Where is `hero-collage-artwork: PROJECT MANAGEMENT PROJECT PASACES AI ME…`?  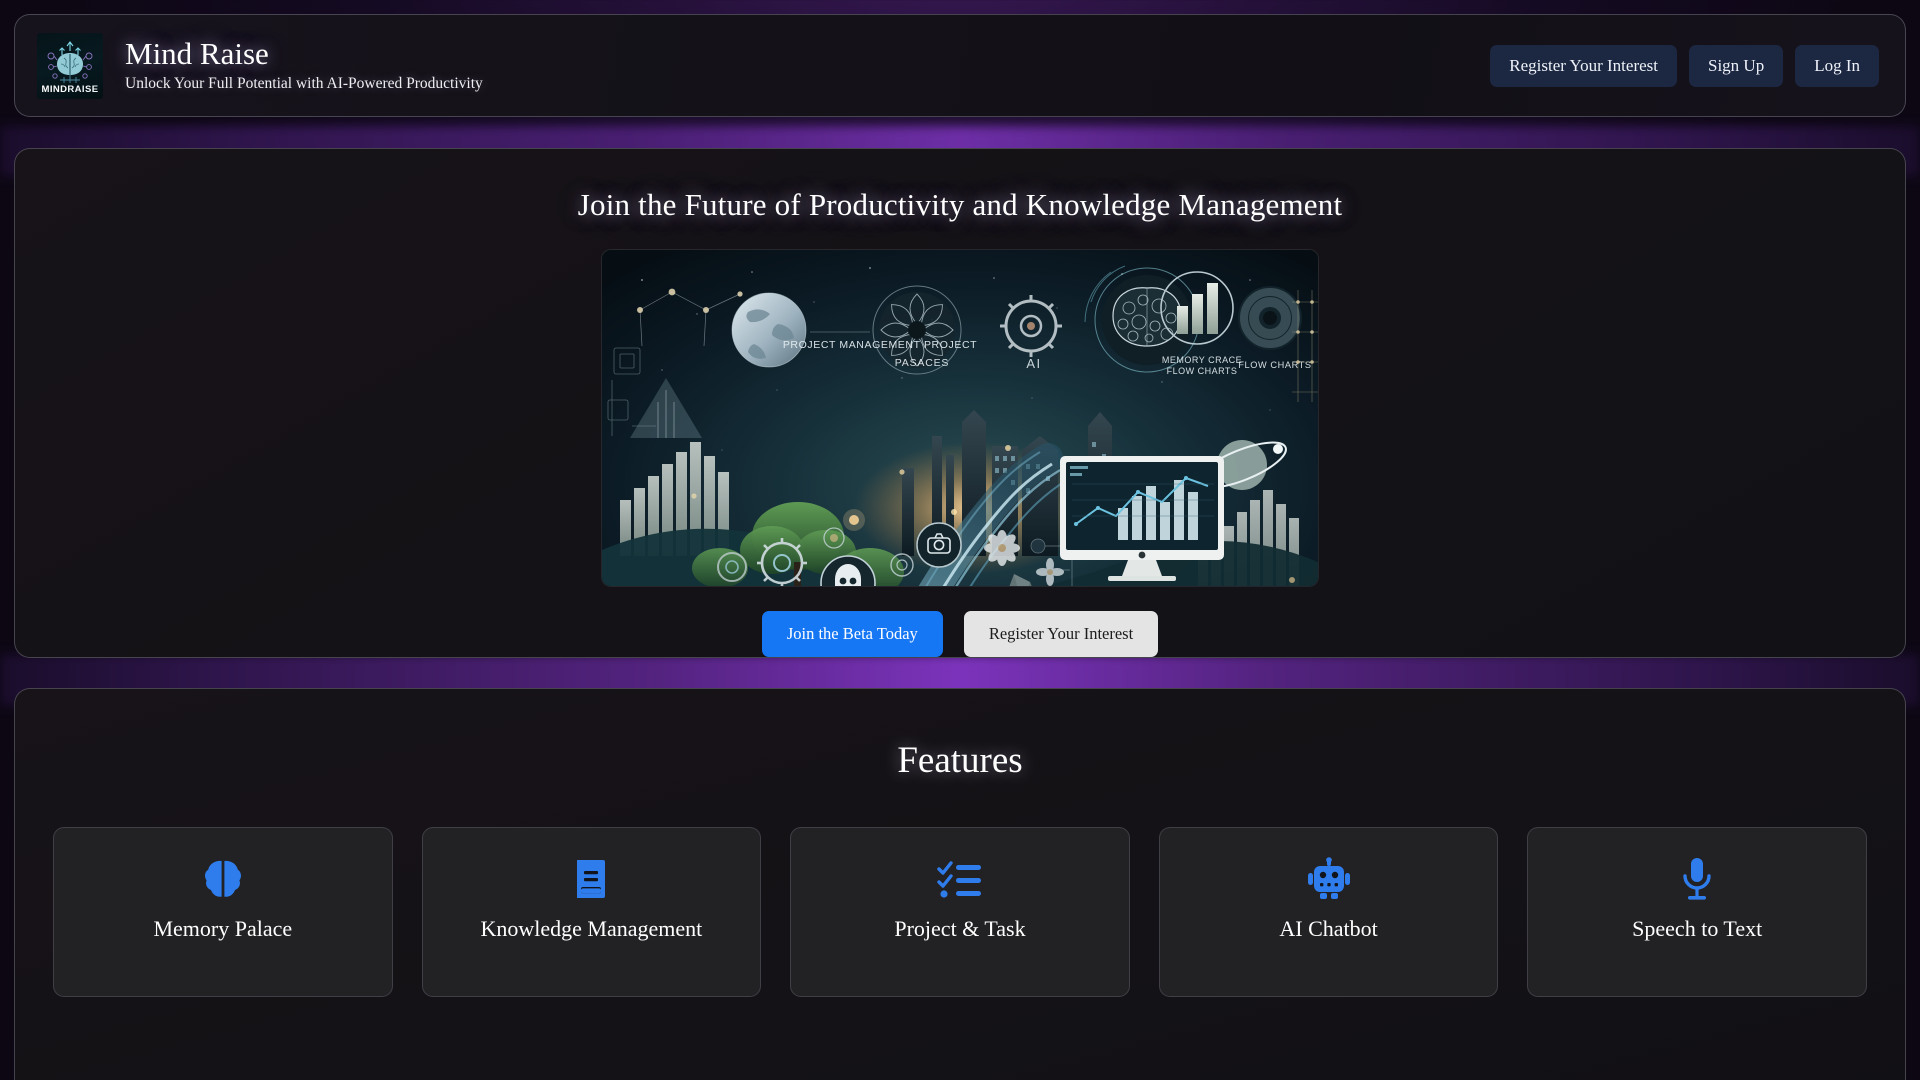
hero-collage-artwork: PROJECT MANAGEMENT PROJECT PASACES AI ME… is located at coordinates (960, 418).